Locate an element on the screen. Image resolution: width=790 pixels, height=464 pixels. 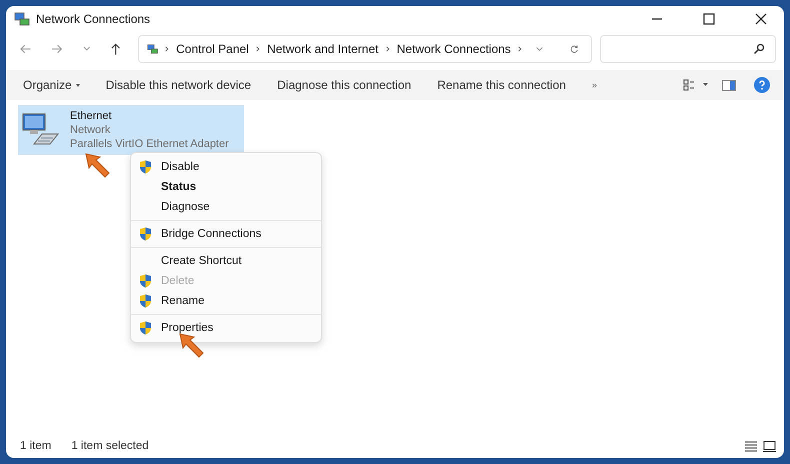
address-bar: Control Panel Network and Internet Network Connections is located at coordinates (365, 49).